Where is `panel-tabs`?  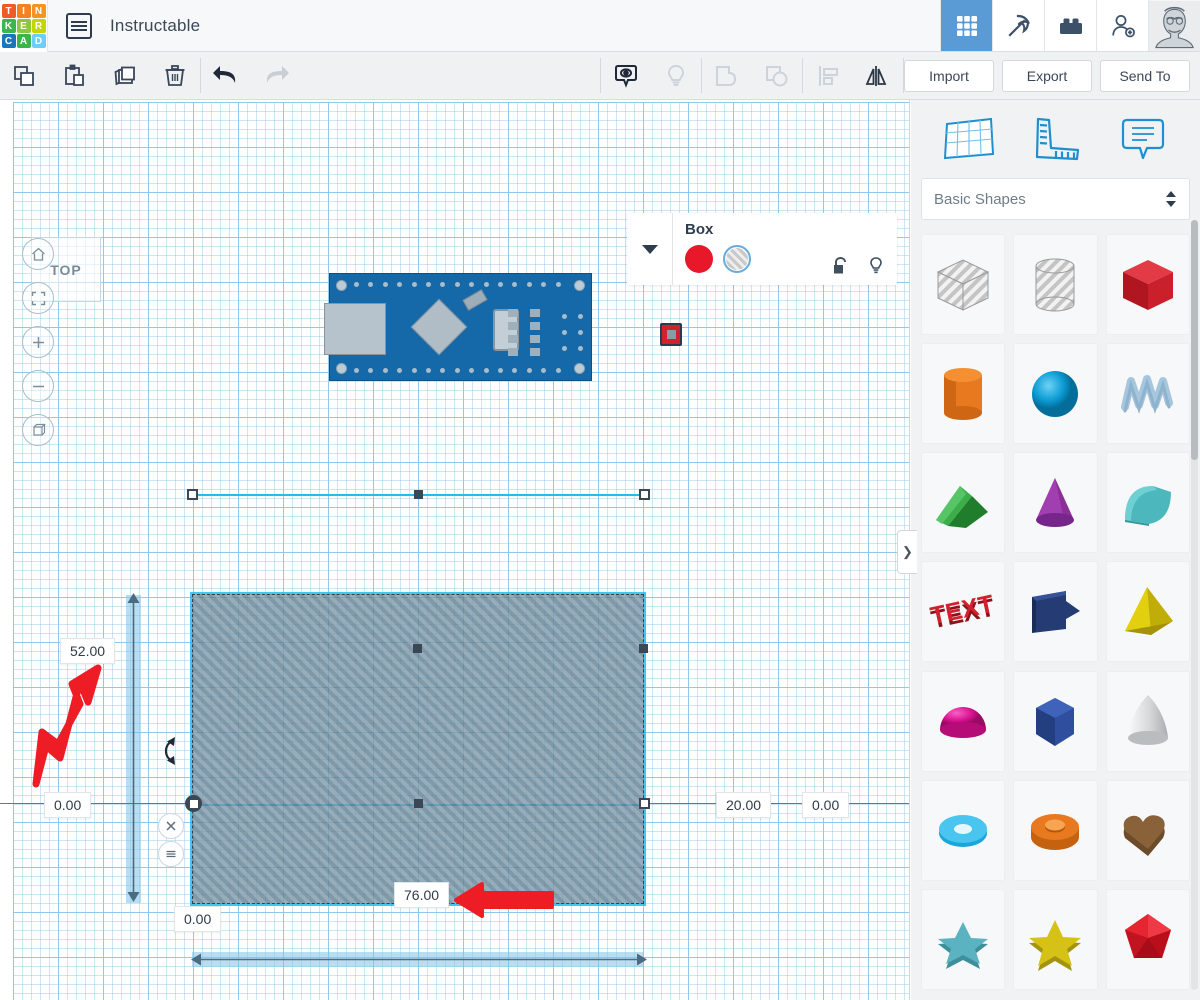
panel-tabs is located at coordinates (1055, 139).